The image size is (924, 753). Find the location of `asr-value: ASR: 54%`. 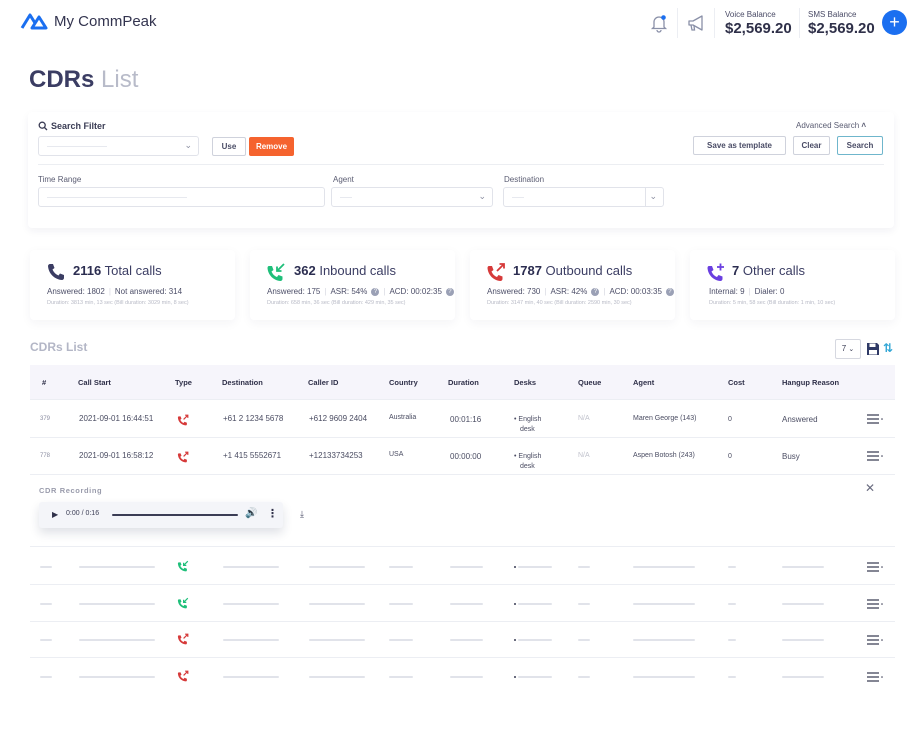

asr-value: ASR: 54% is located at coordinates (349, 291).